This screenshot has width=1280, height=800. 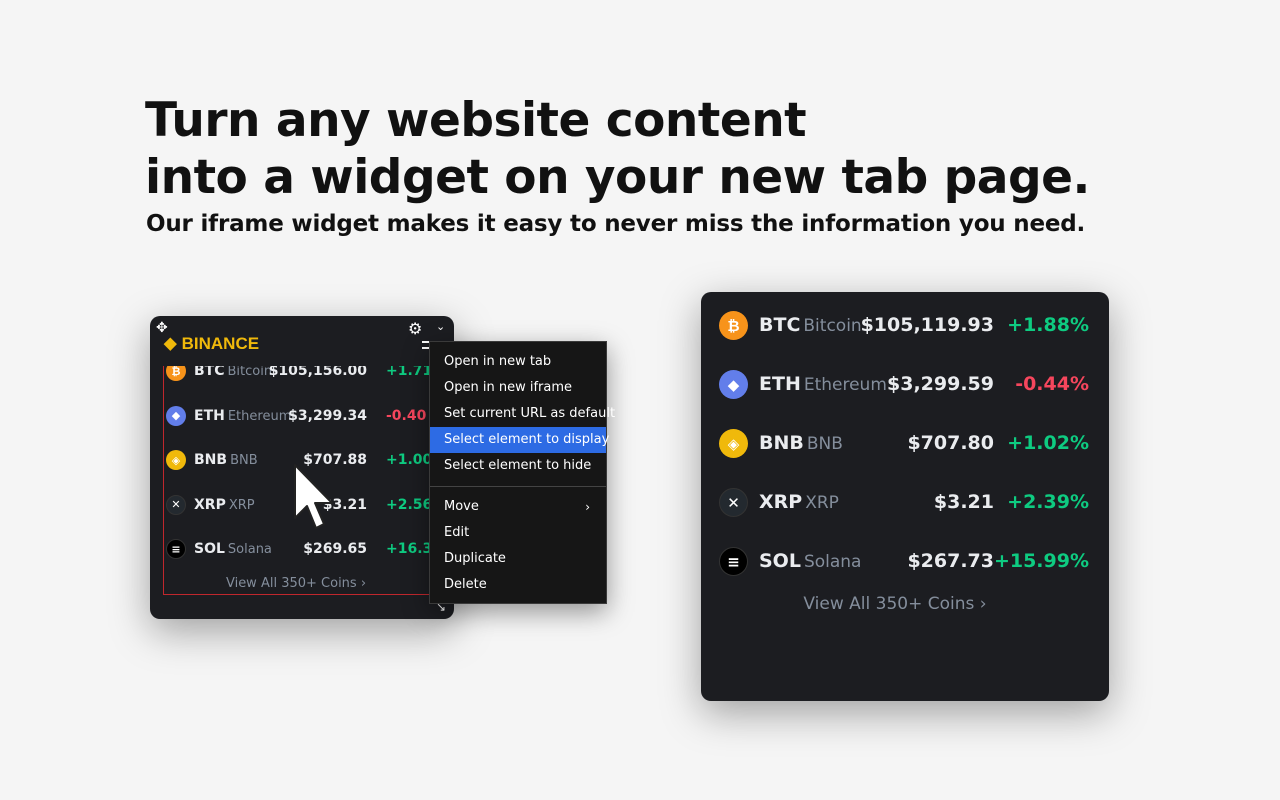 What do you see at coordinates (617, 177) in the screenshot?
I see `headline-line-2: into a widget on your new tab page.` at bounding box center [617, 177].